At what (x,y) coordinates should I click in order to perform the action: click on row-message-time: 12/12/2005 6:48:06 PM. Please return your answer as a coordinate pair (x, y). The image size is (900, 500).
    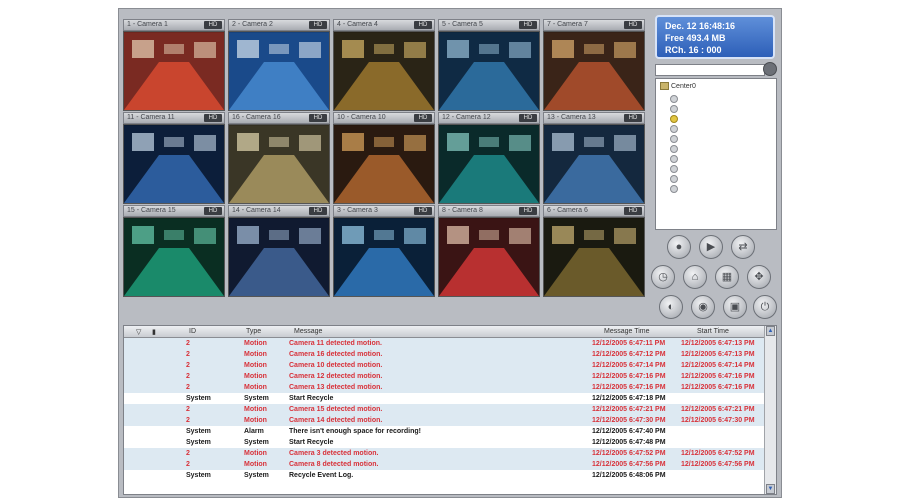
    Looking at the image, I should click on (629, 475).